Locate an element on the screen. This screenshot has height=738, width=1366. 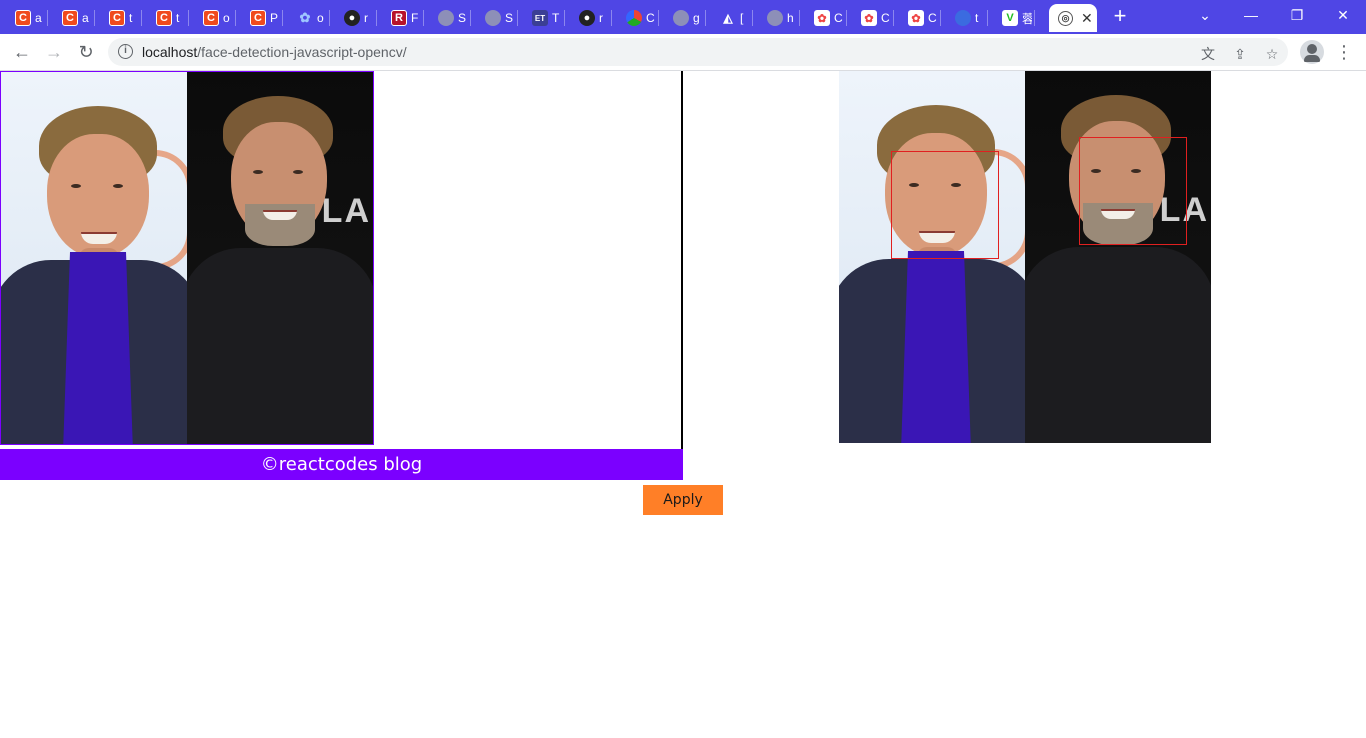
et-icon: ET is located at coordinates (540, 18).